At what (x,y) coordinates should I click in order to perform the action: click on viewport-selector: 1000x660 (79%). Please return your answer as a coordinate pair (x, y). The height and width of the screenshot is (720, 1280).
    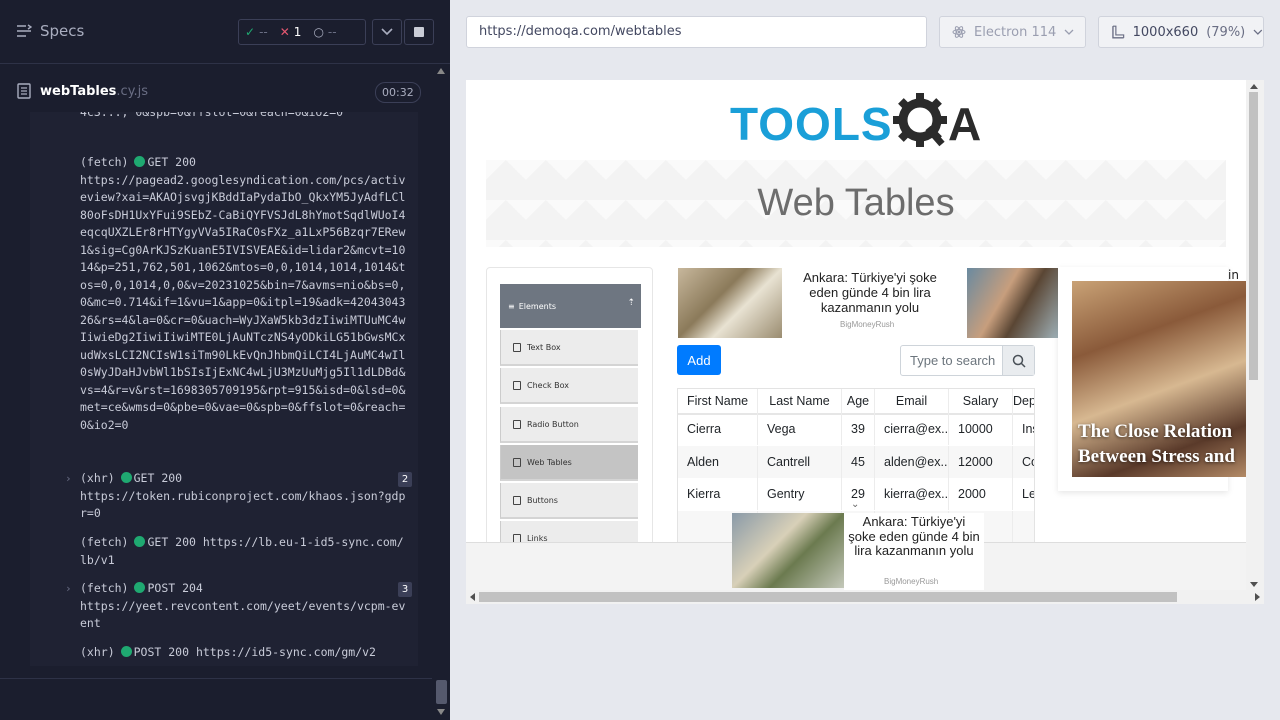
    Looking at the image, I should click on (1181, 32).